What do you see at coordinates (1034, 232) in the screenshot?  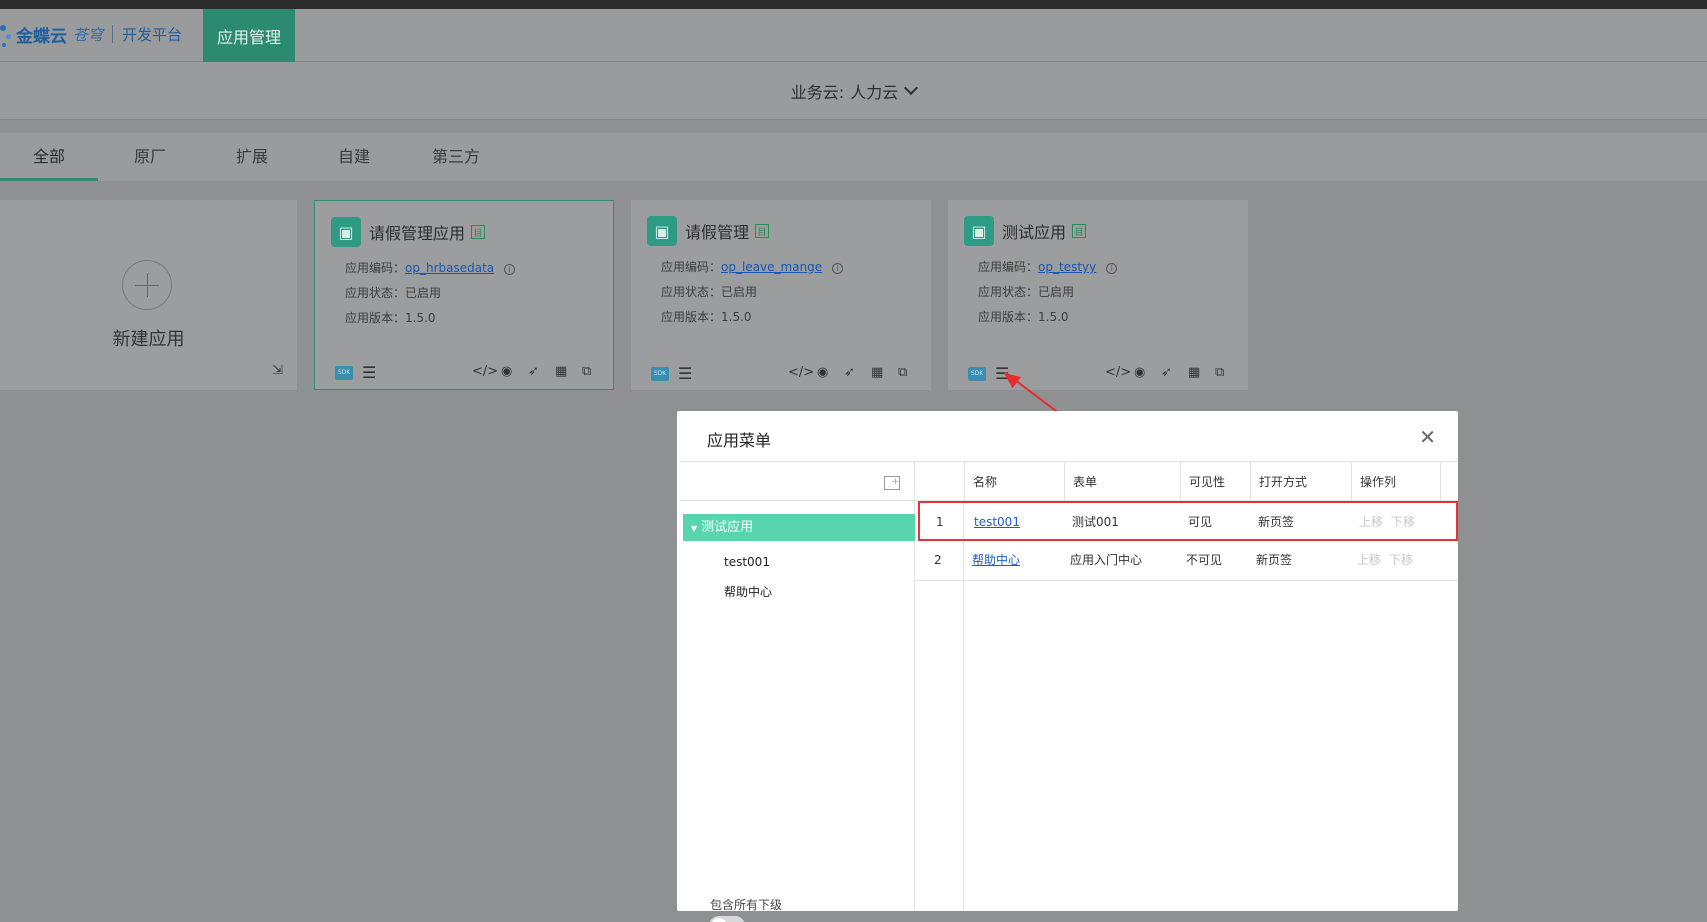 I see `app-title: 测试应用` at bounding box center [1034, 232].